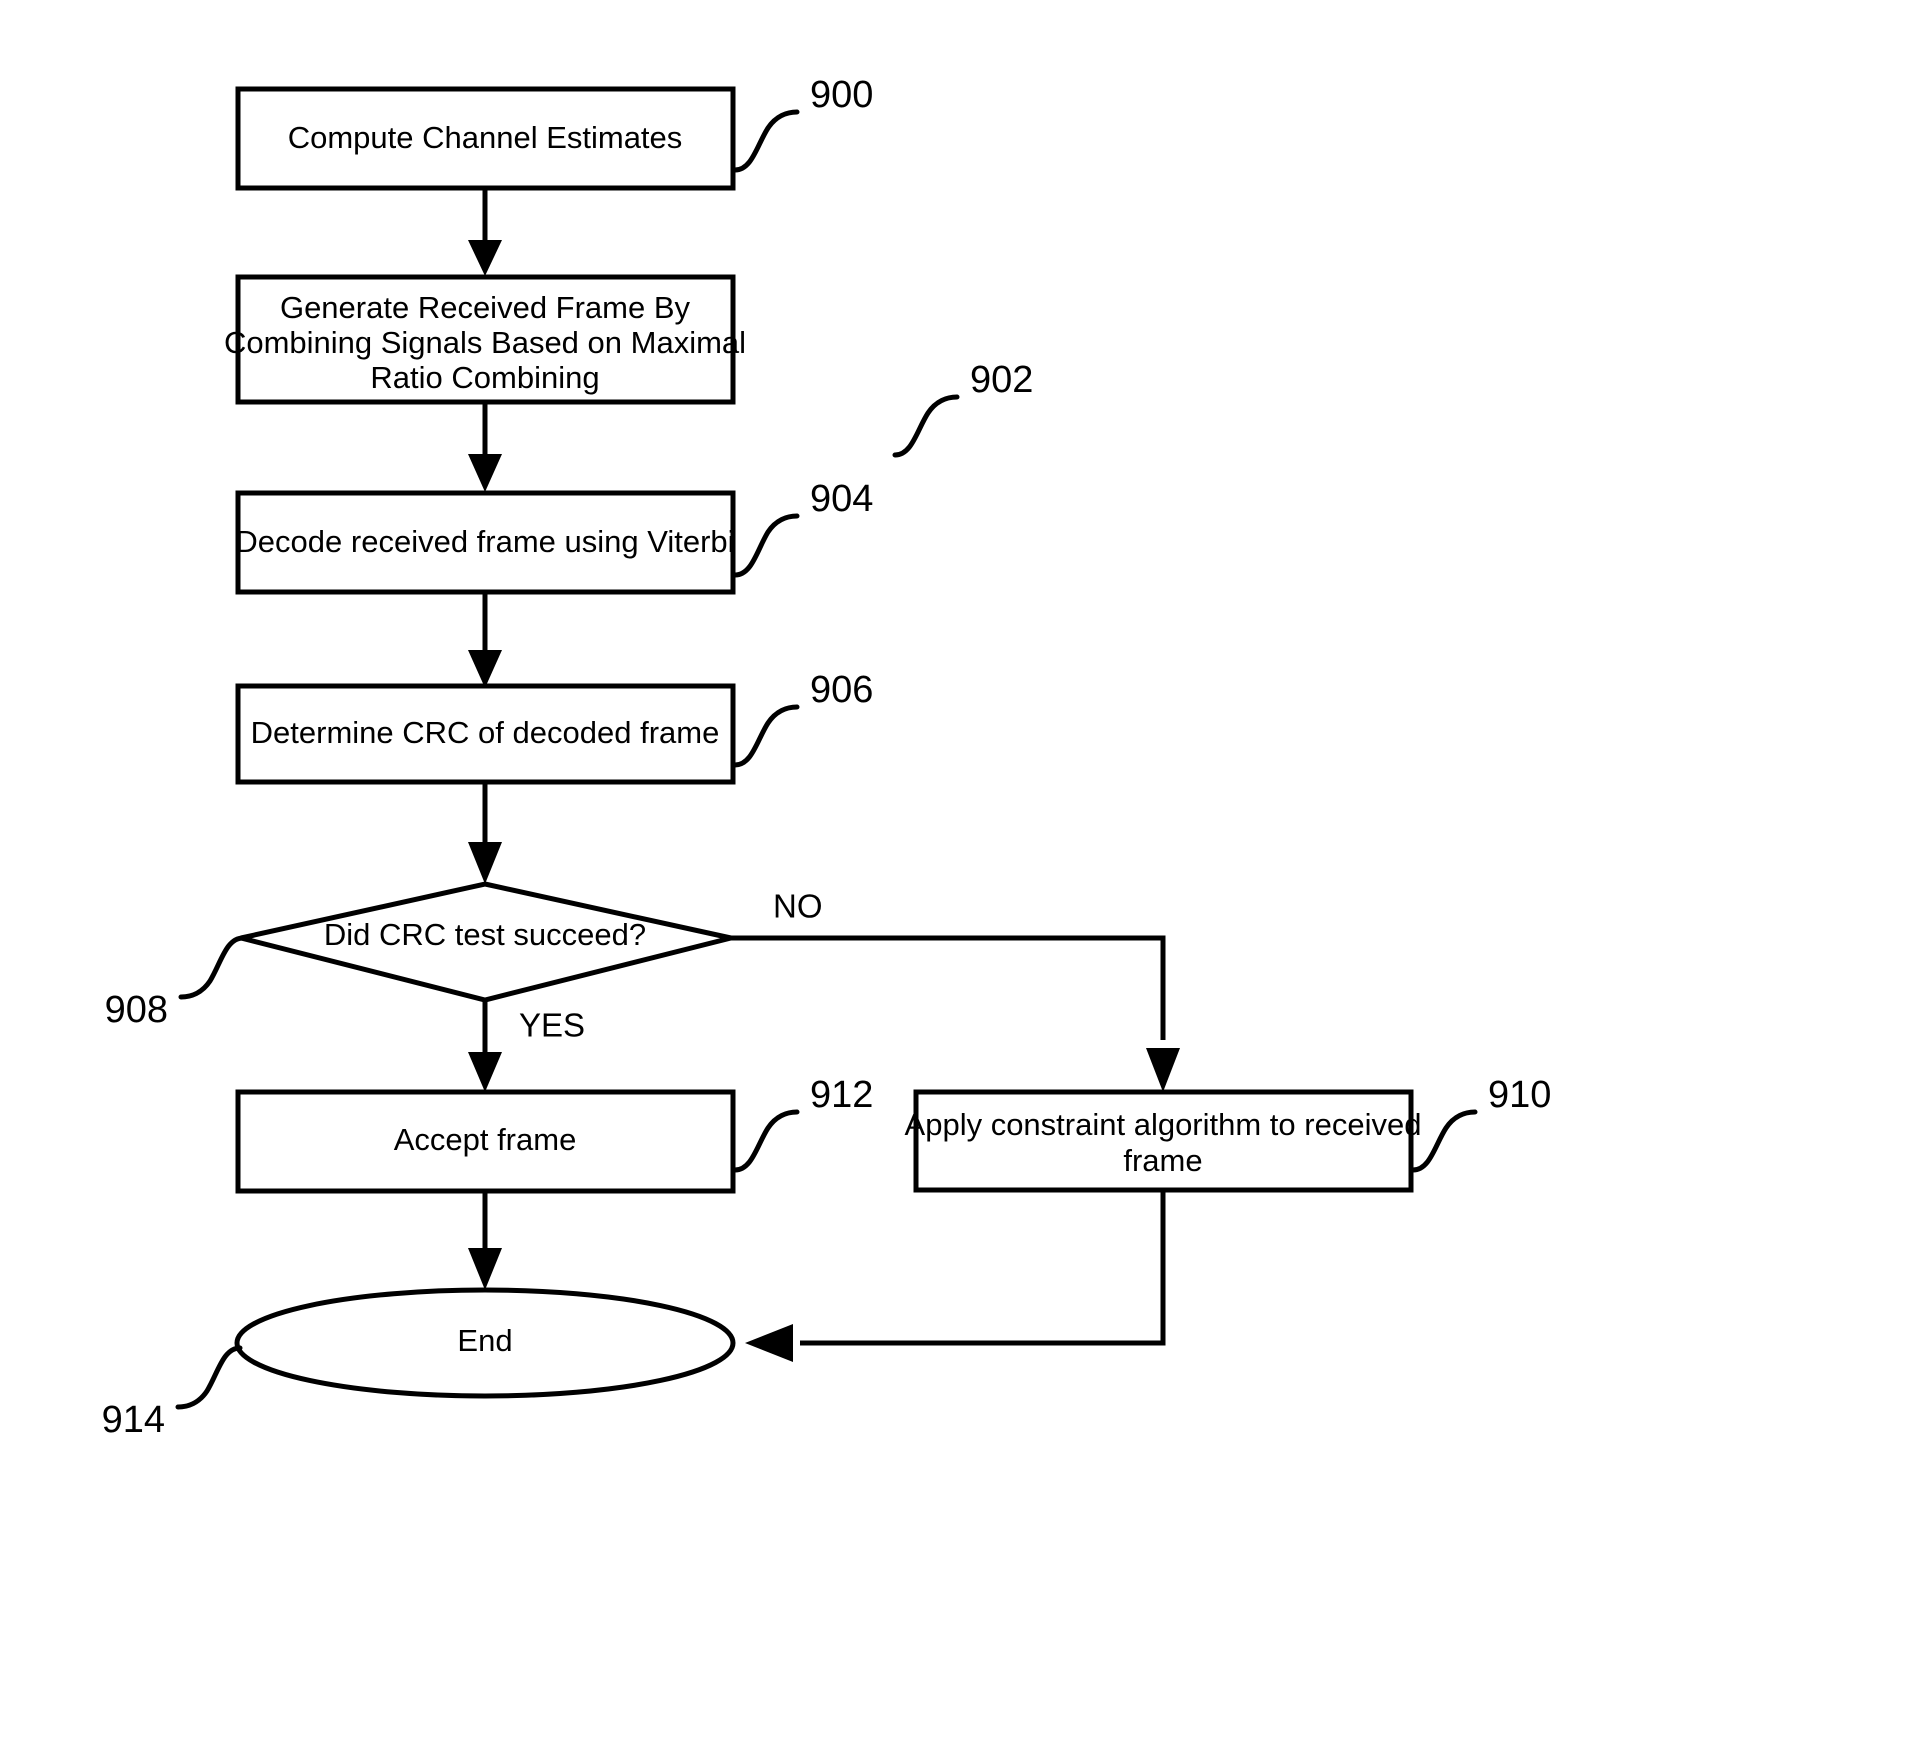  I want to click on ref-num-900: 900, so click(841, 95).